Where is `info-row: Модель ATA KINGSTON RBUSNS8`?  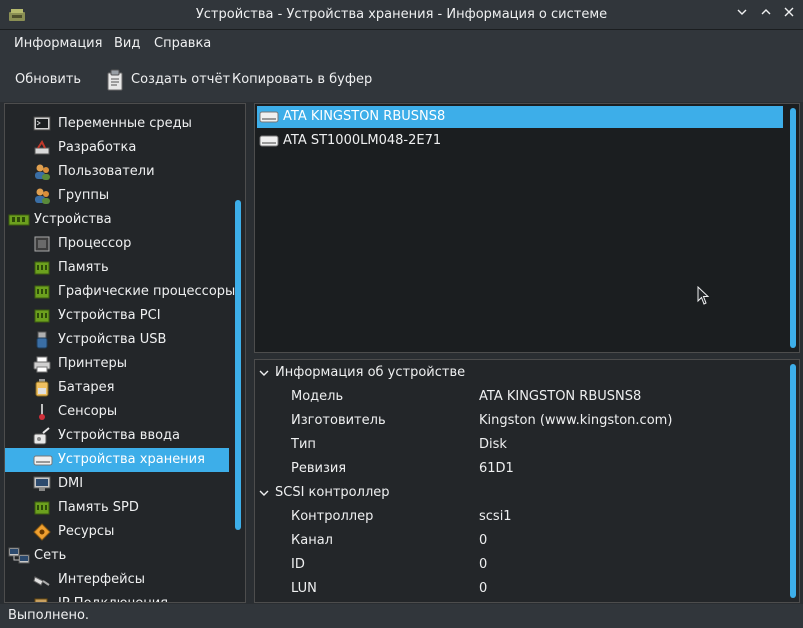
info-row: Модель ATA KINGSTON RBUSNS8 is located at coordinates (520, 397).